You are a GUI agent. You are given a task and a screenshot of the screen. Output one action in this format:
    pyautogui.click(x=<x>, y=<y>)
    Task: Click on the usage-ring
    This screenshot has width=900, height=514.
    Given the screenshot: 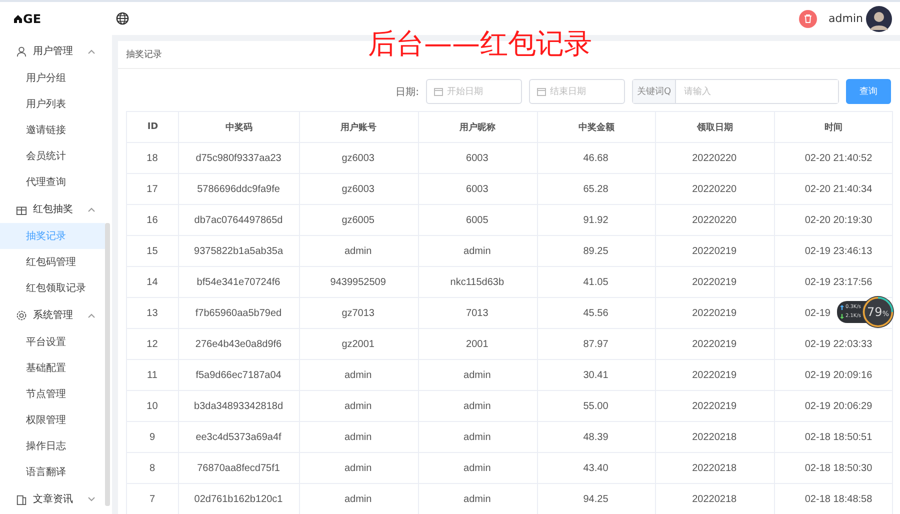 What is the action you would take?
    pyautogui.click(x=878, y=312)
    